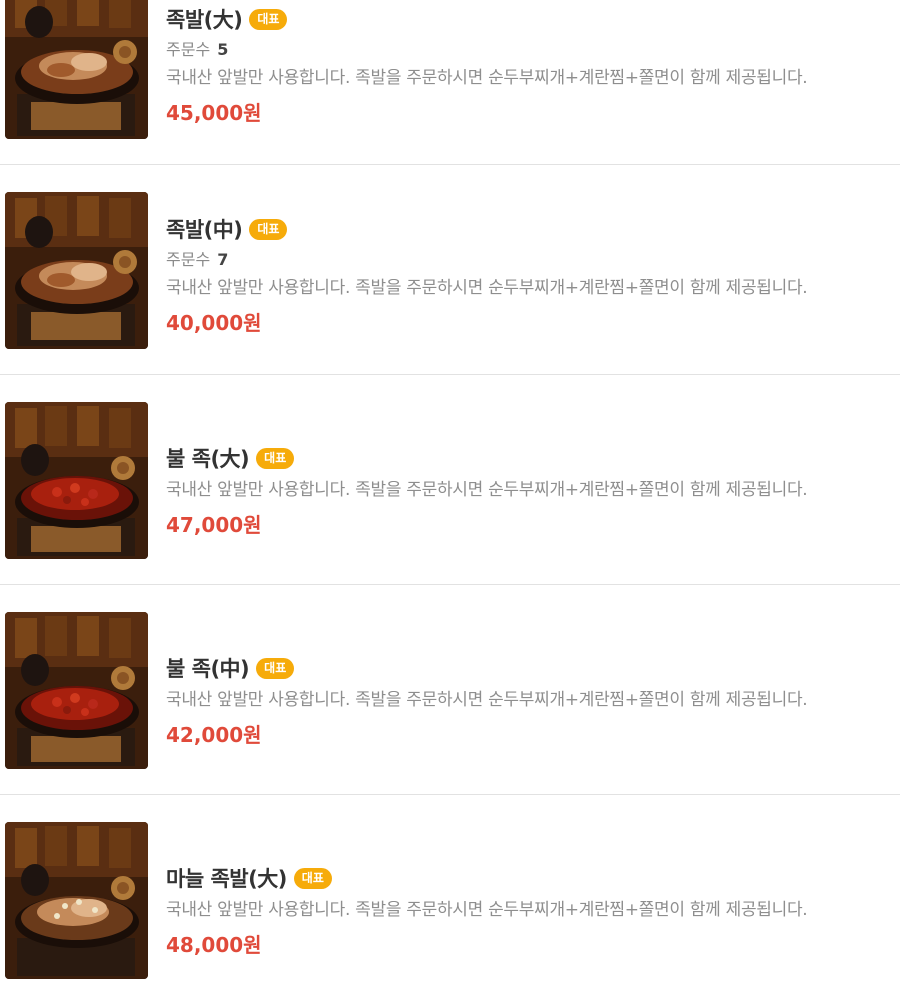  What do you see at coordinates (528, 229) in the screenshot?
I see `menu-item-title-row: 족발(中) 대표` at bounding box center [528, 229].